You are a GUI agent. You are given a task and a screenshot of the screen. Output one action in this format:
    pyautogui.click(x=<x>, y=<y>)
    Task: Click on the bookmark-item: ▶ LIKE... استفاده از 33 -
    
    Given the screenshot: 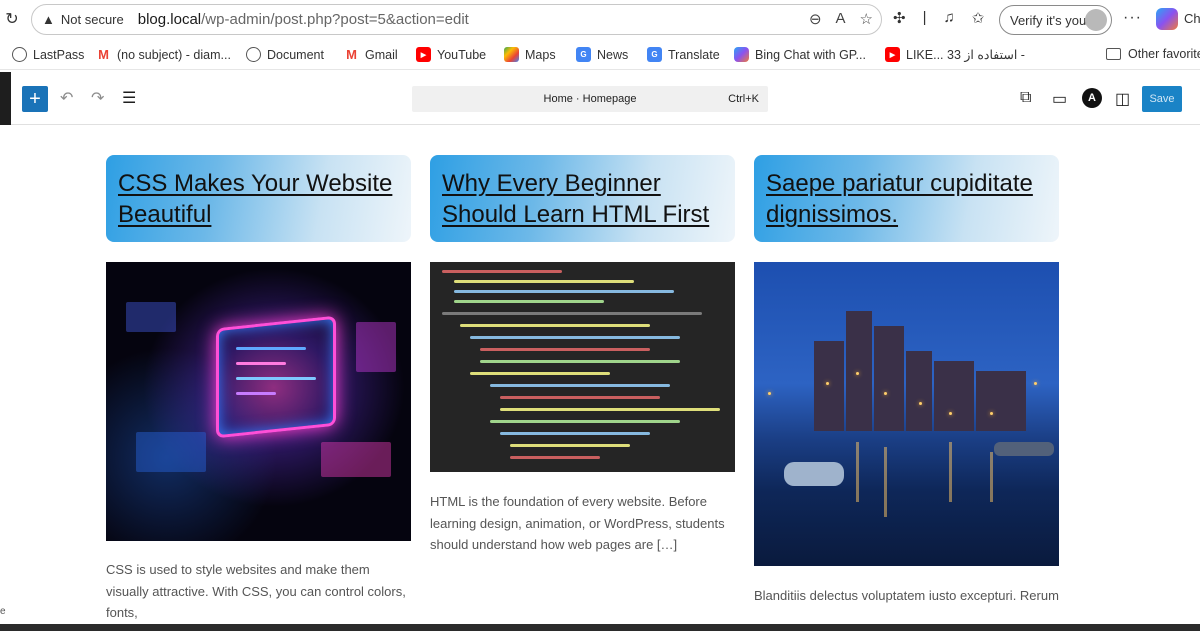 What is the action you would take?
    pyautogui.click(x=955, y=54)
    